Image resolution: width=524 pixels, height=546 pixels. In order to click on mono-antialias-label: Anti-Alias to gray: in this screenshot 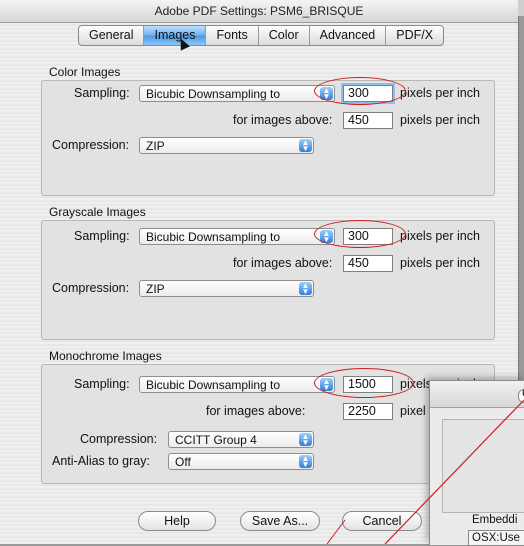, I will do `click(101, 461)`.